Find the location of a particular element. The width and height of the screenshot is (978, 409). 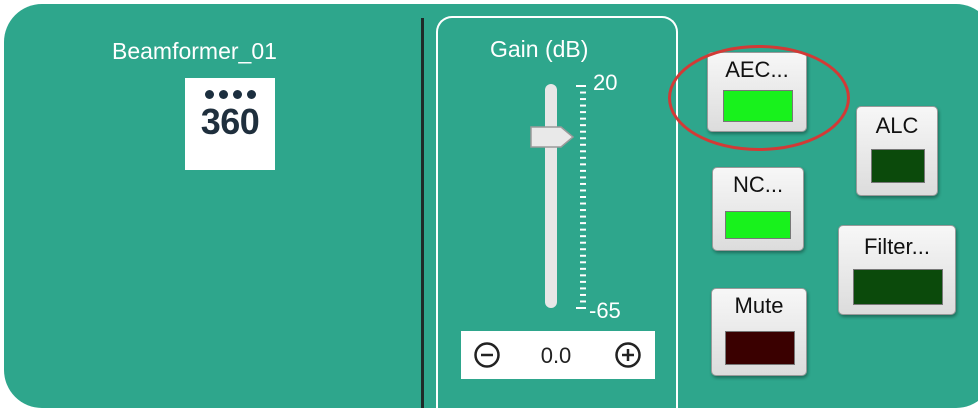

gain-stepper: 0.0 is located at coordinates (558, 355).